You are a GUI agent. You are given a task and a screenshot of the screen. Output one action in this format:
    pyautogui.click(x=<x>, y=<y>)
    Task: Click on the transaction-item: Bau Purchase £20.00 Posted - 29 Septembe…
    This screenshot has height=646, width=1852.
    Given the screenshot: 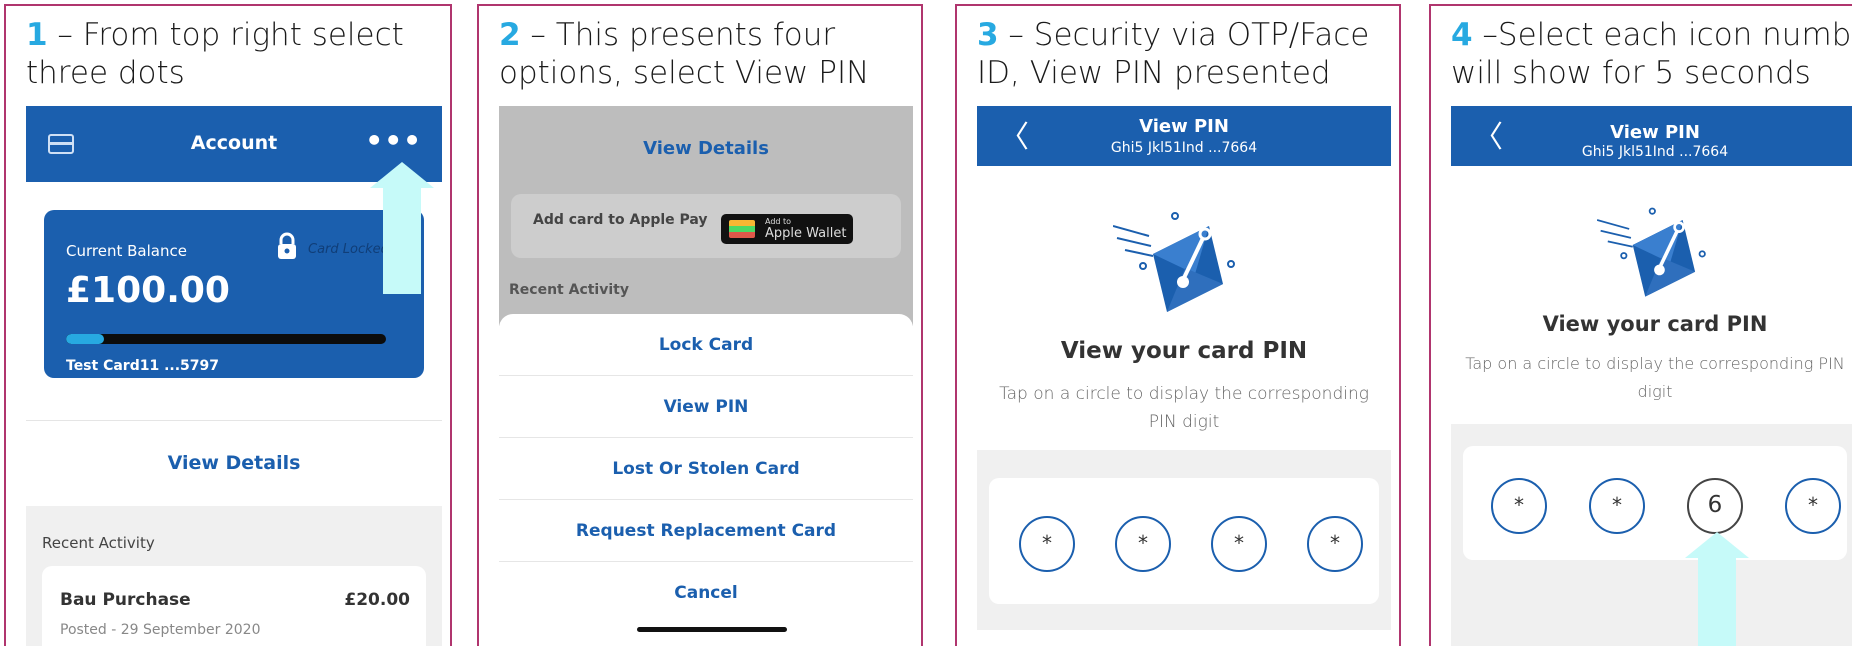 What is the action you would take?
    pyautogui.click(x=234, y=606)
    